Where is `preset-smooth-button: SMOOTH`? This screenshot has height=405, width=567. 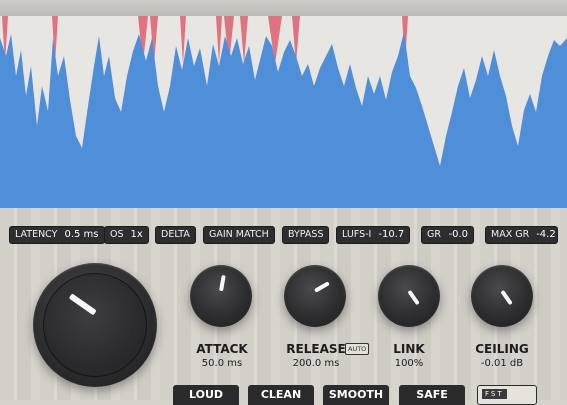 preset-smooth-button: SMOOTH is located at coordinates (356, 395).